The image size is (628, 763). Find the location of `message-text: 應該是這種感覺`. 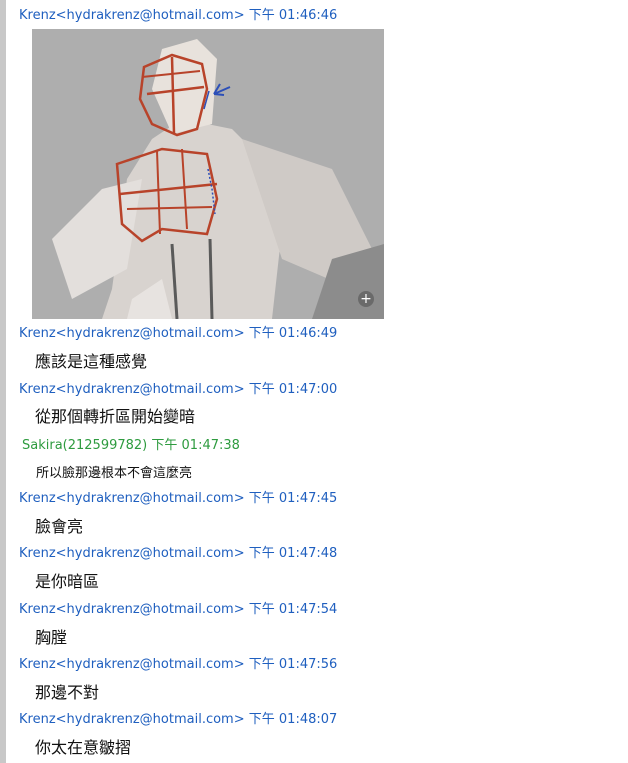

message-text: 應該是這種感覺 is located at coordinates (91, 361).